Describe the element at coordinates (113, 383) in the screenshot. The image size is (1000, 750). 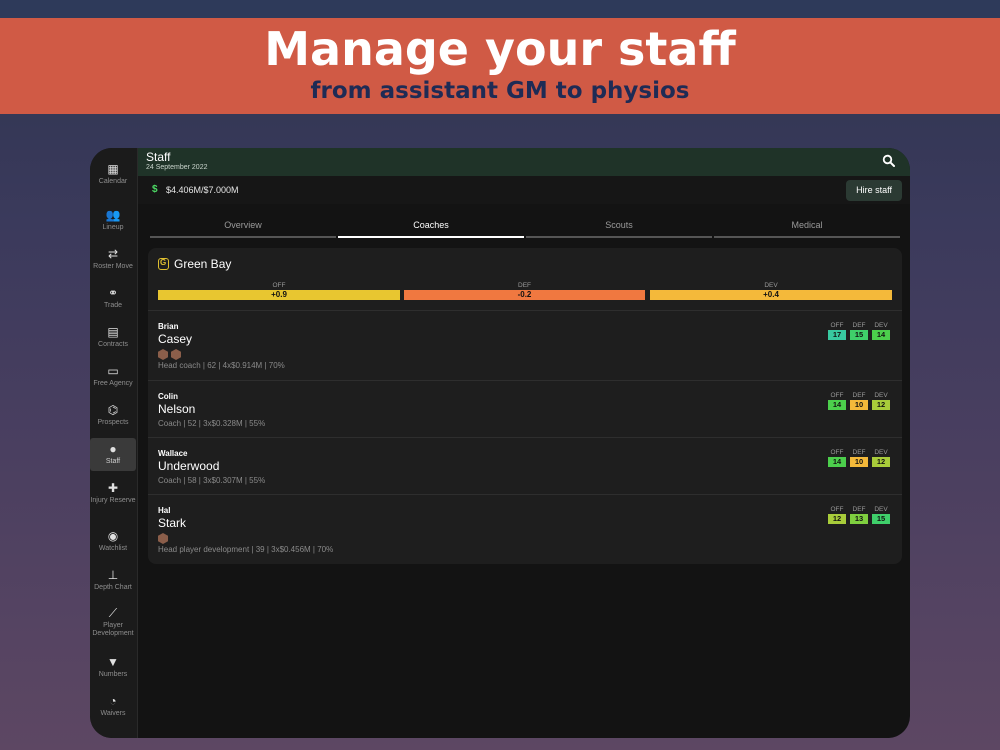
I see `sidebar-item-label: Free Agency` at that location.